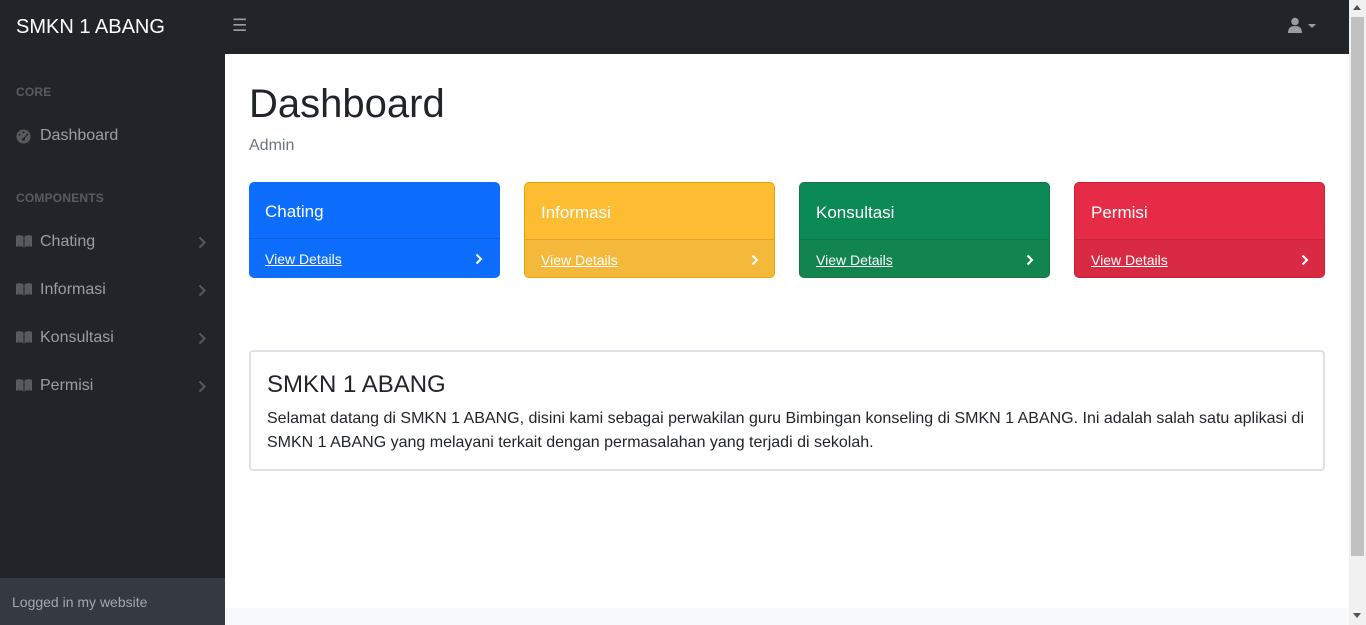 Image resolution: width=1366 pixels, height=625 pixels. I want to click on breadcrumb: Admin, so click(272, 145).